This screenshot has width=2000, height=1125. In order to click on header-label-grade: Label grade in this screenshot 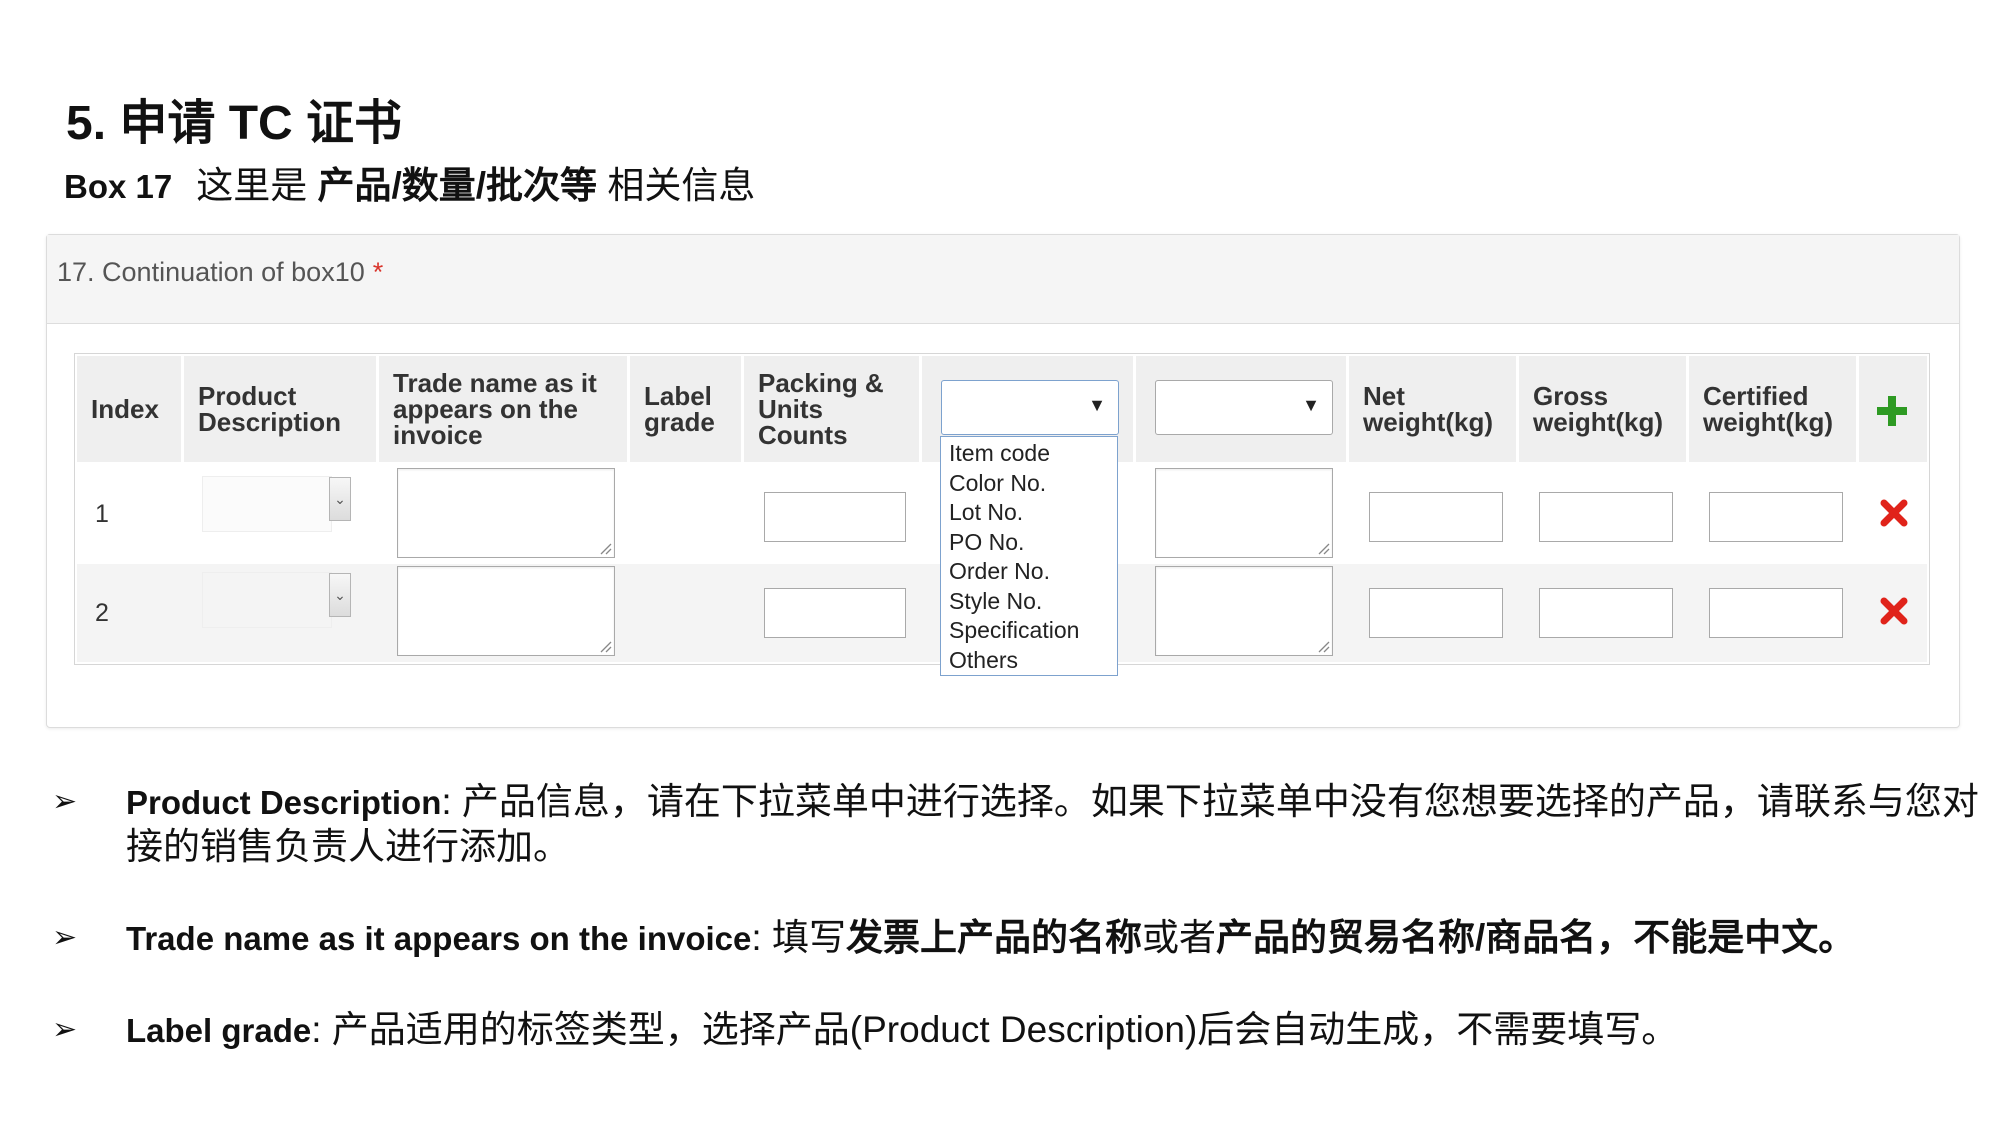, I will do `click(685, 409)`.